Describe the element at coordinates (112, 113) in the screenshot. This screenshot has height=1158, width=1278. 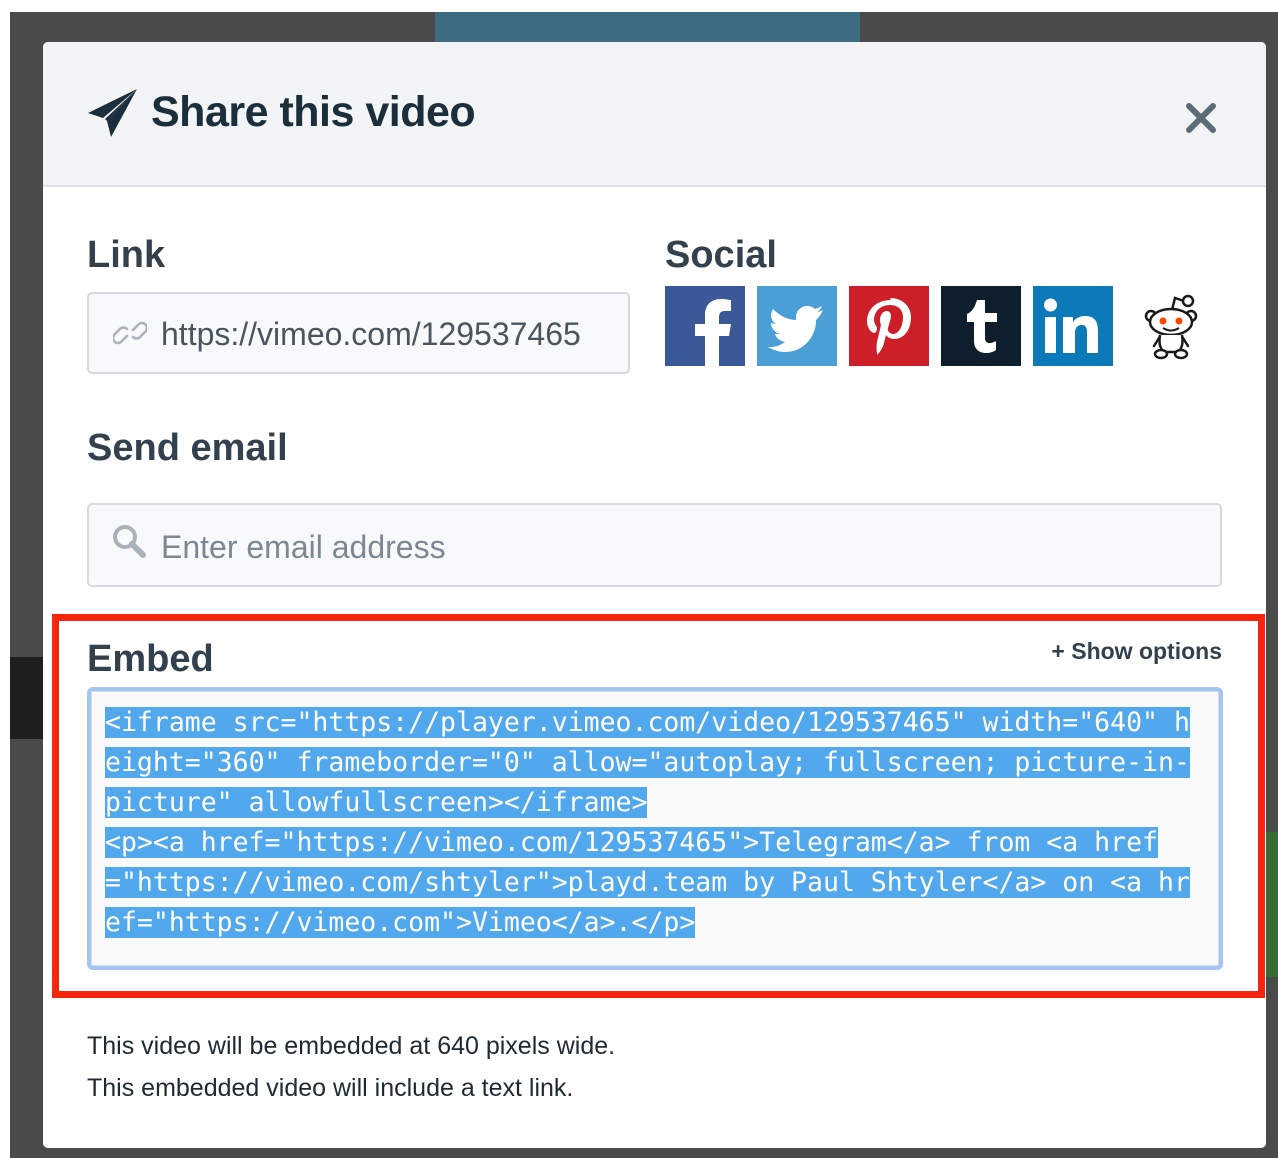
I see `paper-plane-icon` at that location.